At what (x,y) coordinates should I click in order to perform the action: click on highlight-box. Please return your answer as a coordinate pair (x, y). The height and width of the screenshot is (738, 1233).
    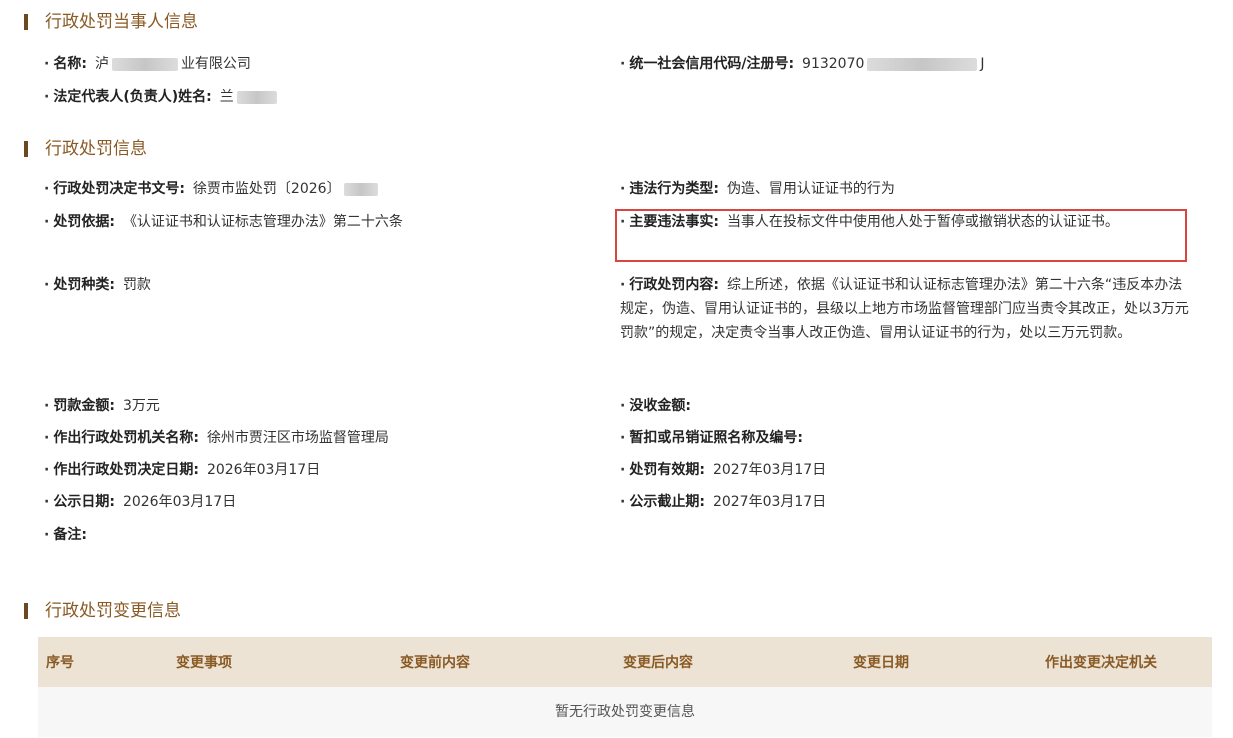
    Looking at the image, I should click on (901, 235).